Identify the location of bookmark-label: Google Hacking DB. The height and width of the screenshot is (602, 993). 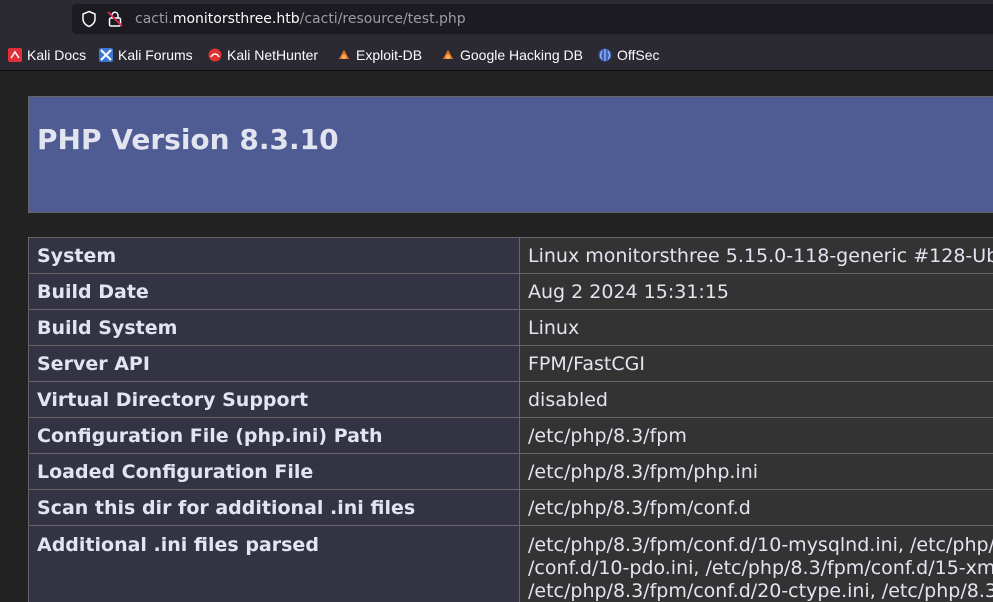
(521, 55).